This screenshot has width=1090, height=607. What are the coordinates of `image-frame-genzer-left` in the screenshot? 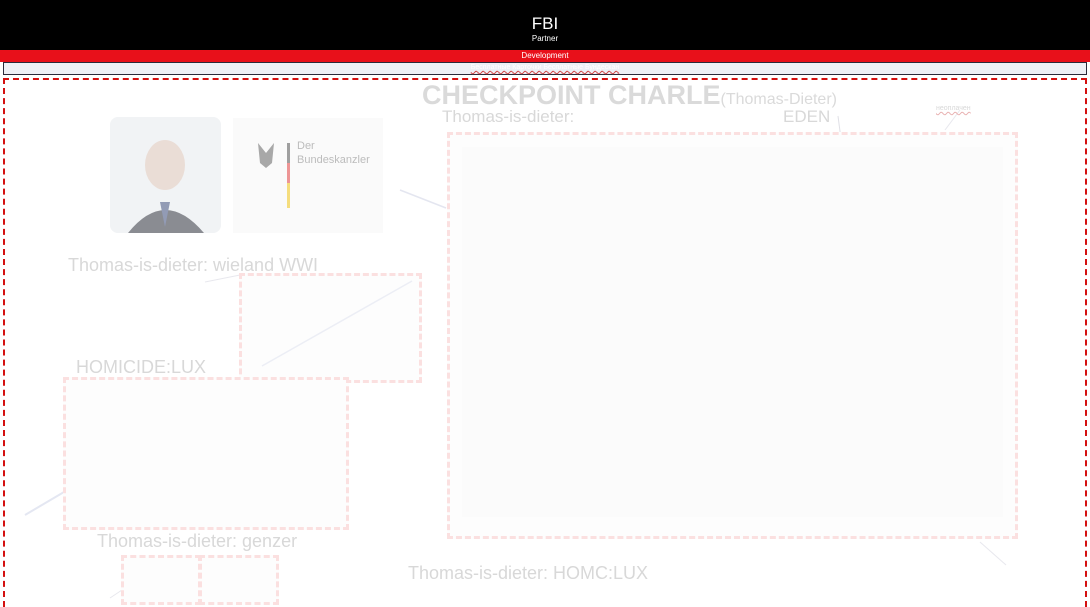 It's located at (161, 580).